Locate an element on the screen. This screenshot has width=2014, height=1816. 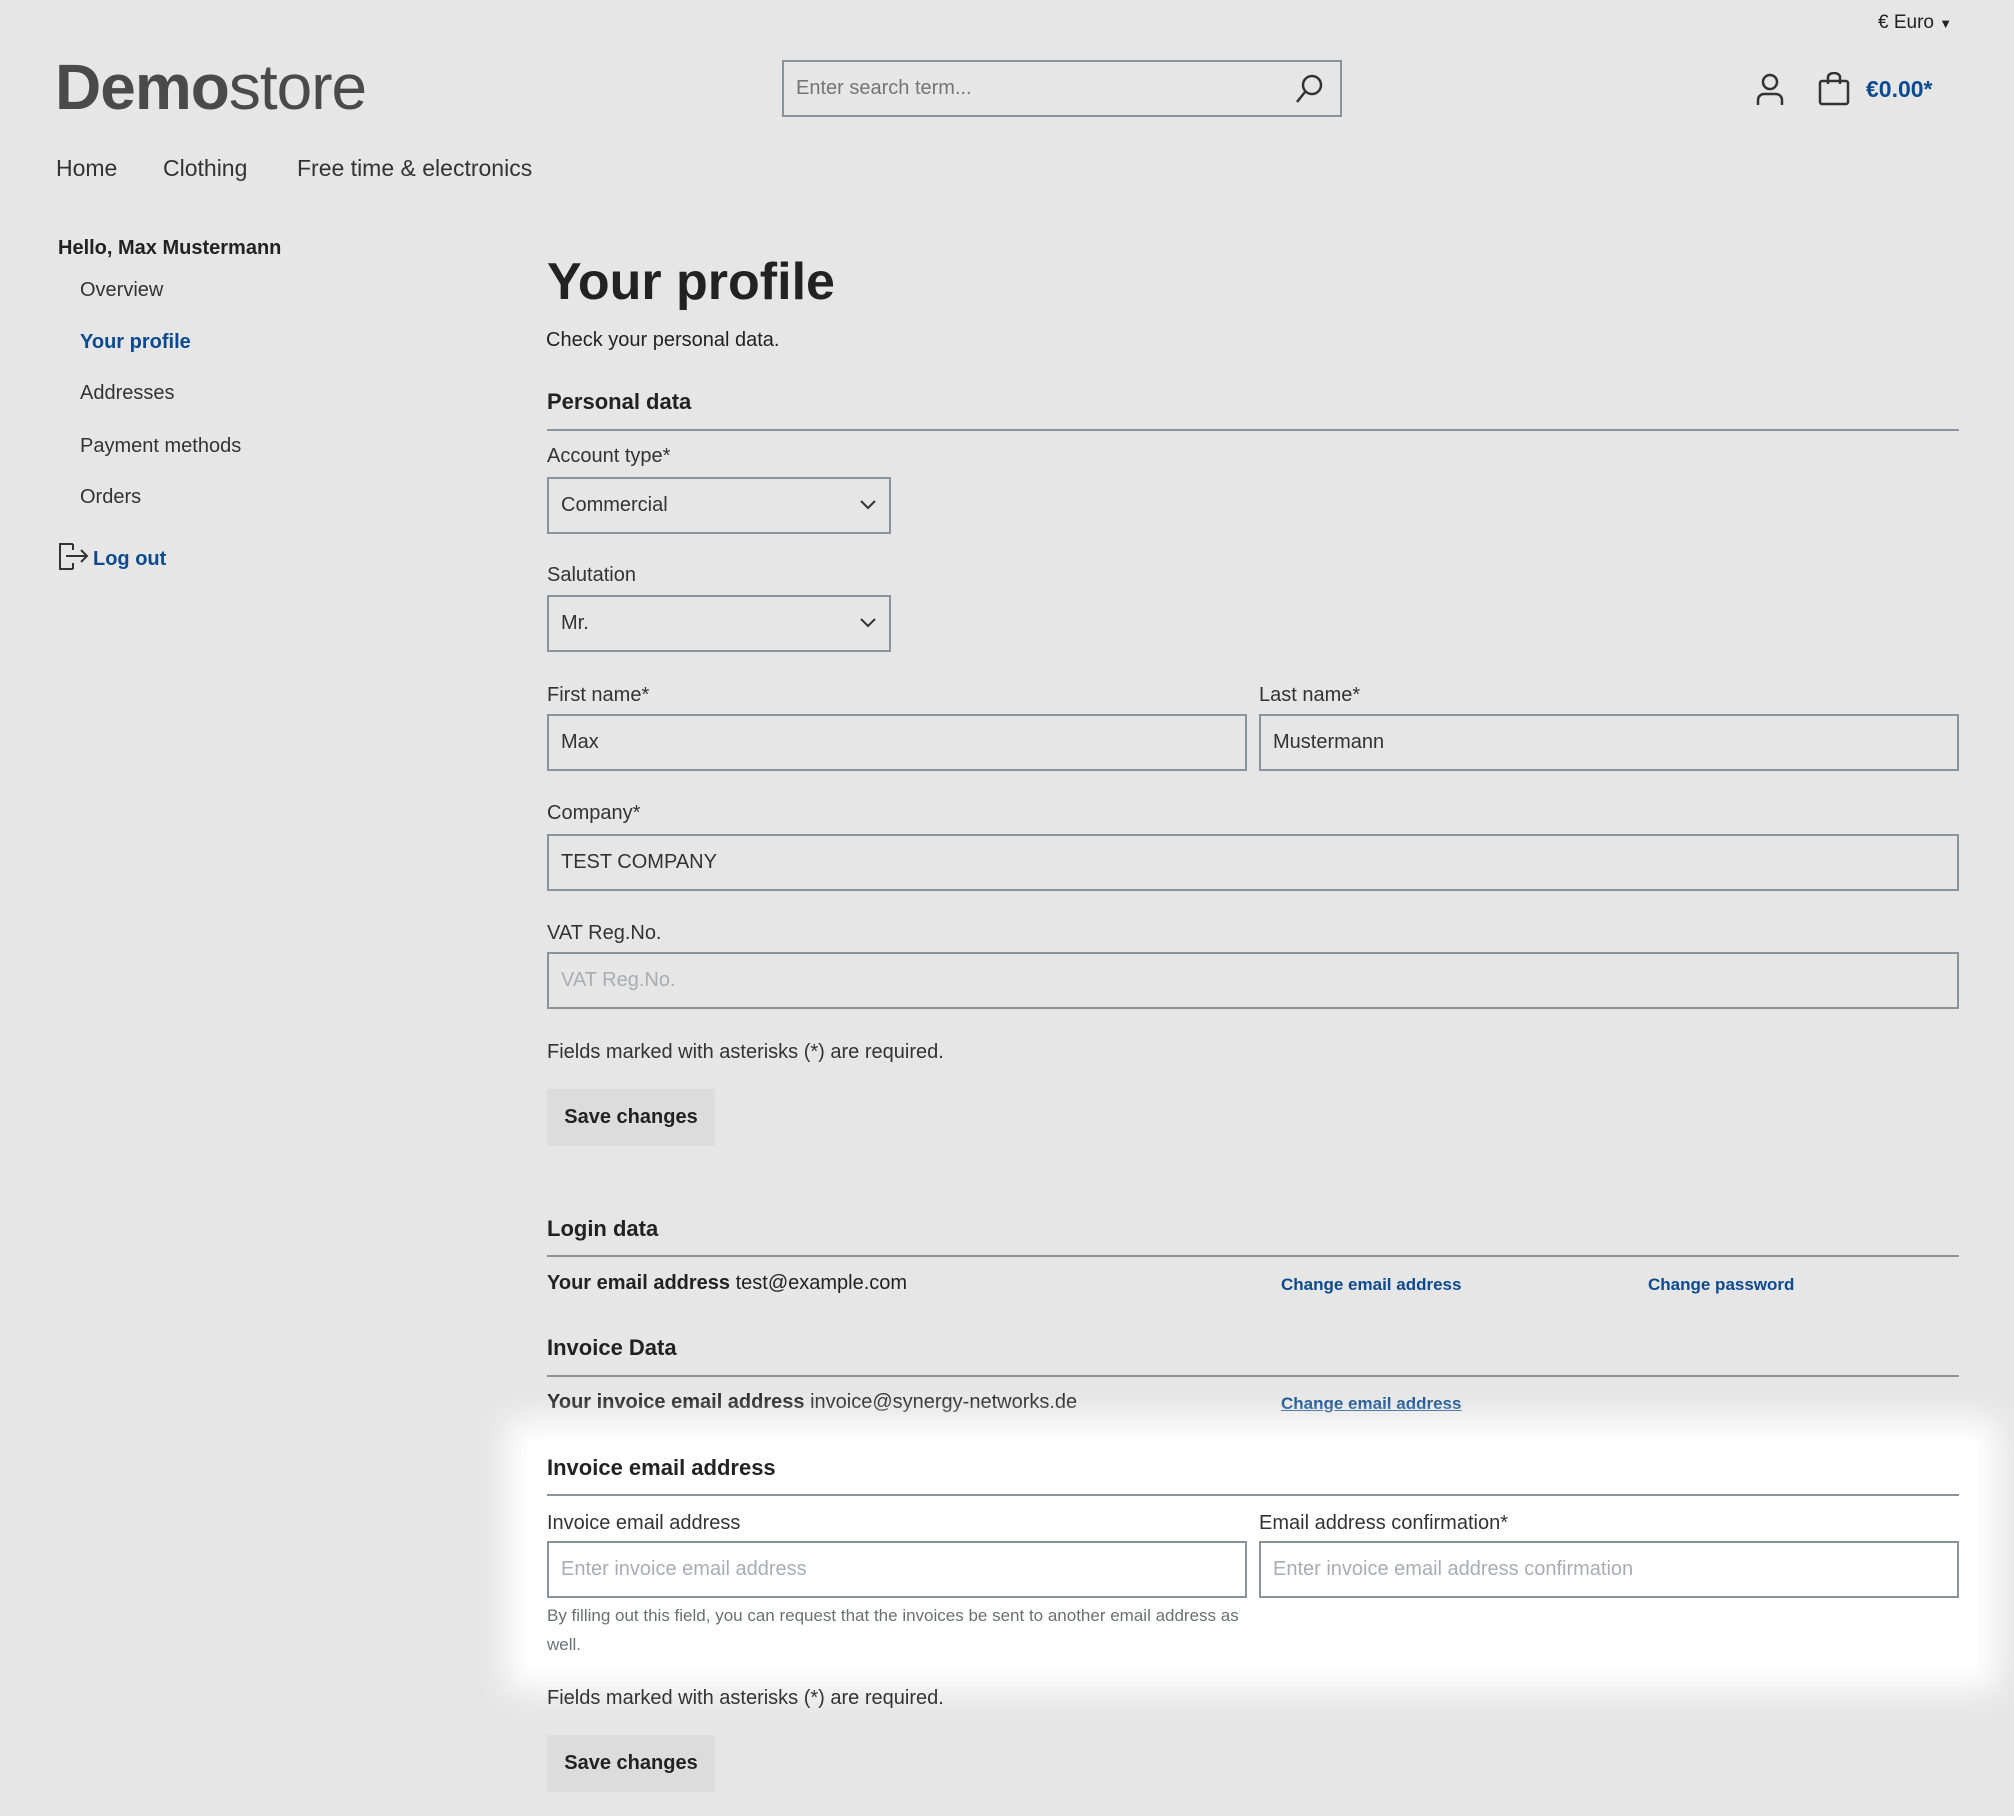
change-email-link: Change email address is located at coordinates (1371, 1285).